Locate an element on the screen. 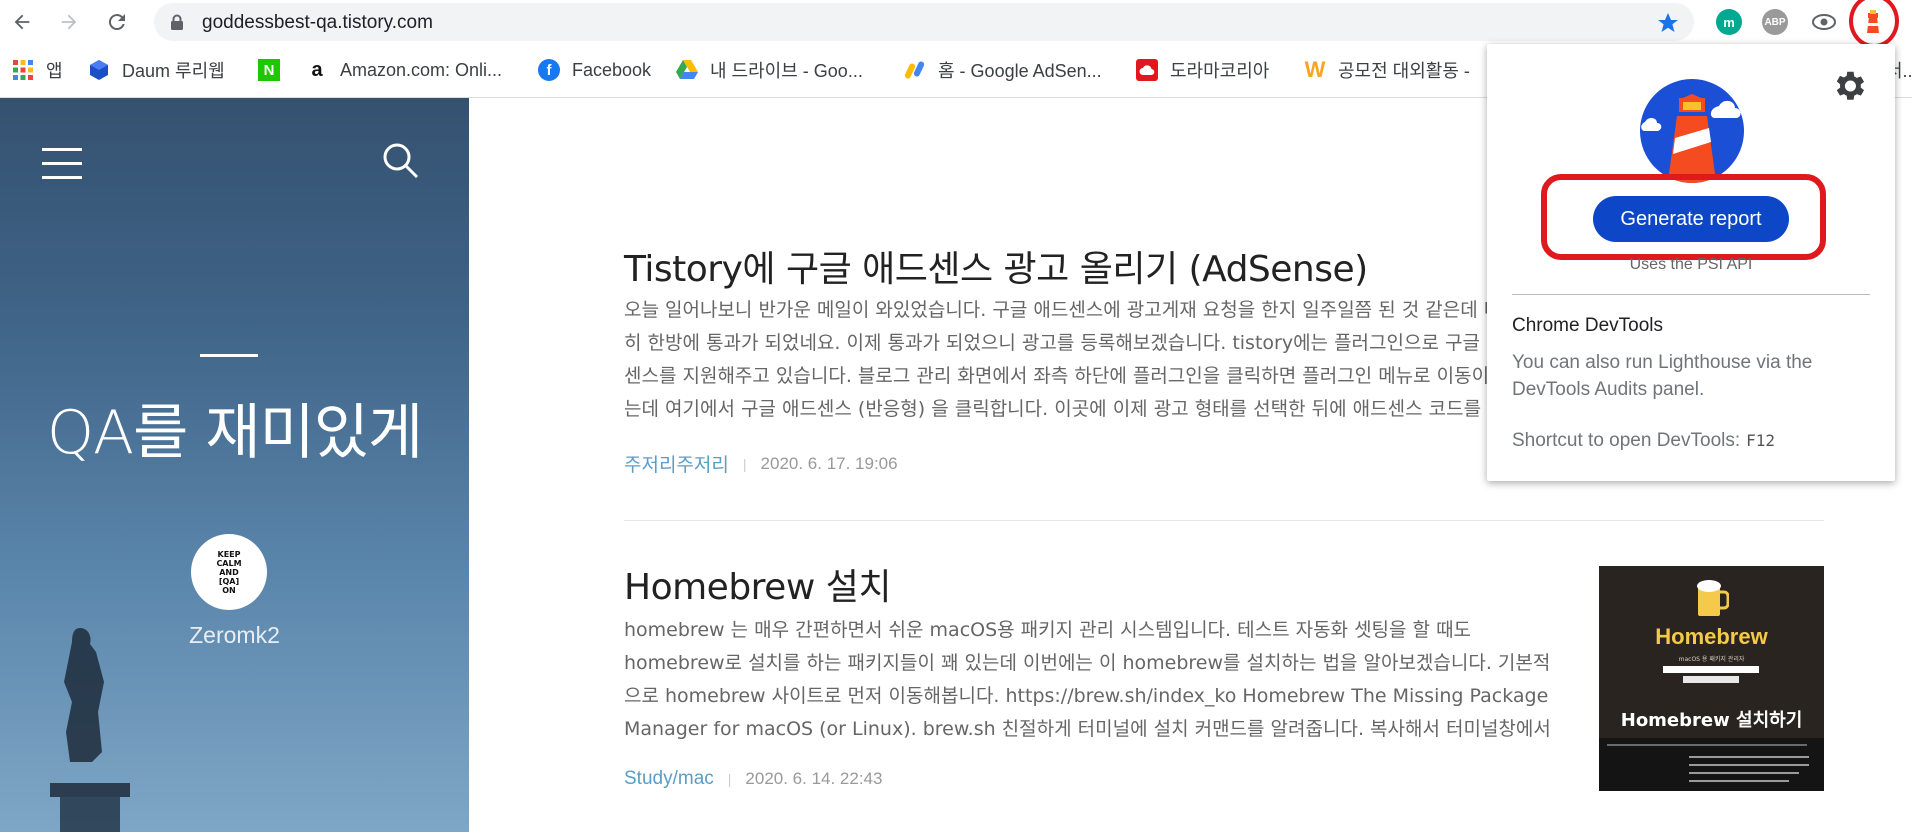  bookmark-contest: W 공모전 대외활동 - is located at coordinates (1387, 70).